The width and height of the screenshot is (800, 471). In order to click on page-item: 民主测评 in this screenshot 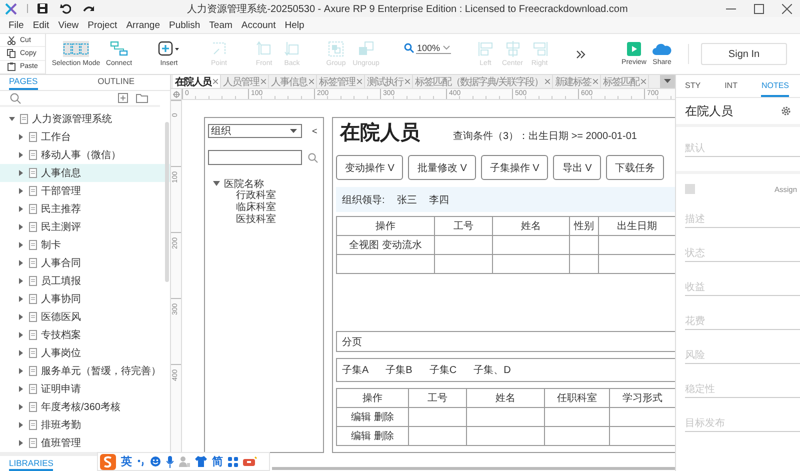, I will do `click(85, 227)`.